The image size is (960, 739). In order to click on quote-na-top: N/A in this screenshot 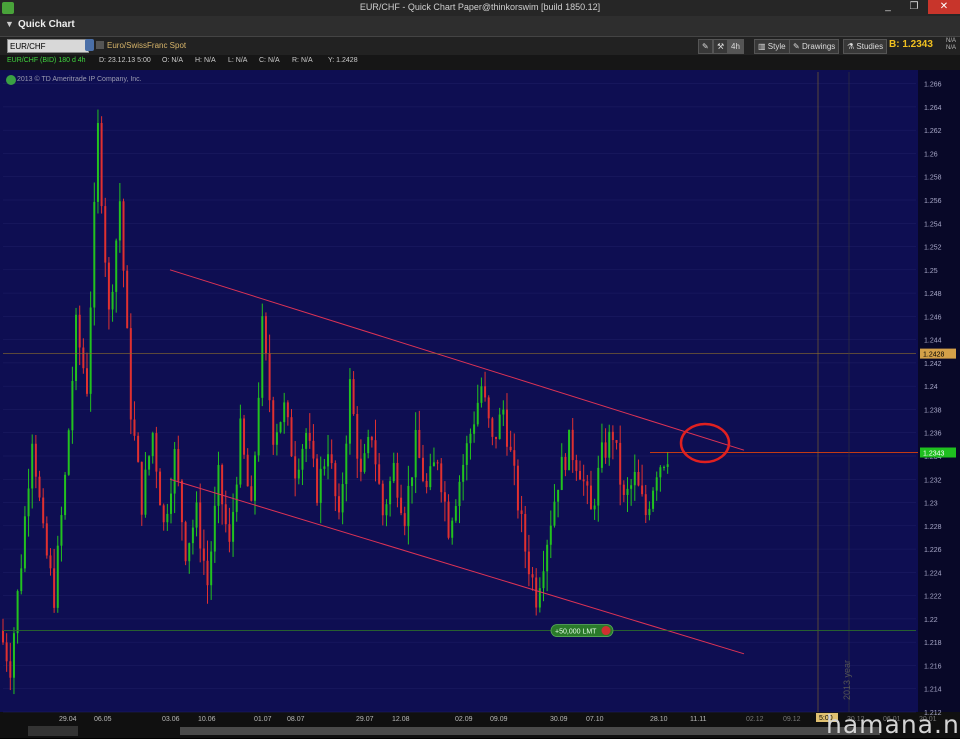, I will do `click(951, 41)`.